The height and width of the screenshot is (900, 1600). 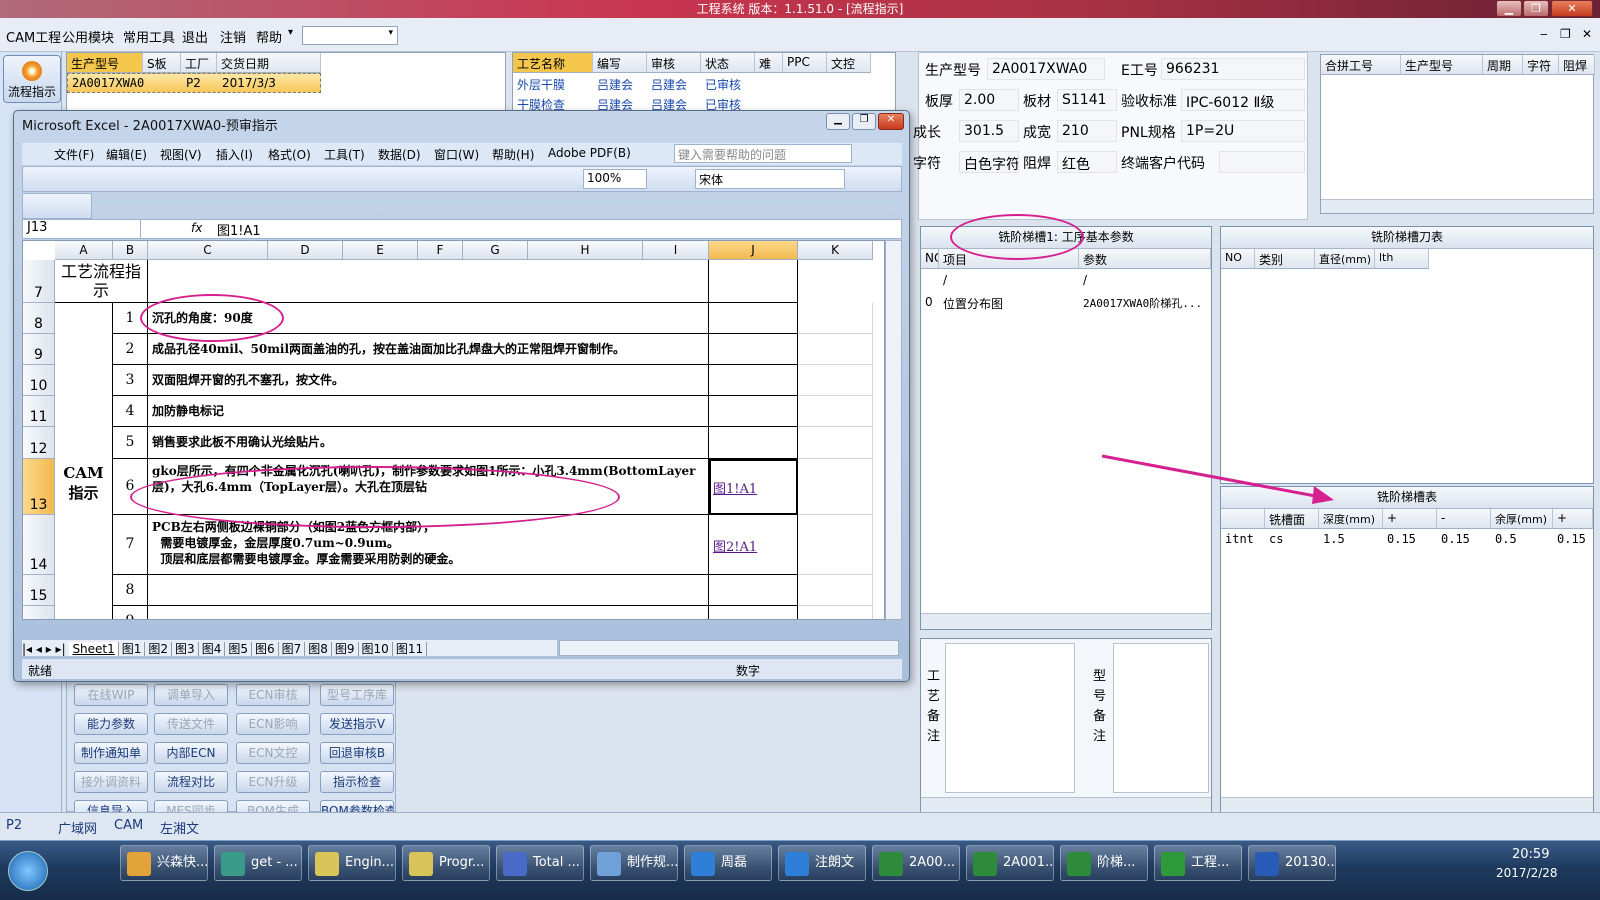 What do you see at coordinates (269, 63) in the screenshot?
I see `grid-header: 交货日期` at bounding box center [269, 63].